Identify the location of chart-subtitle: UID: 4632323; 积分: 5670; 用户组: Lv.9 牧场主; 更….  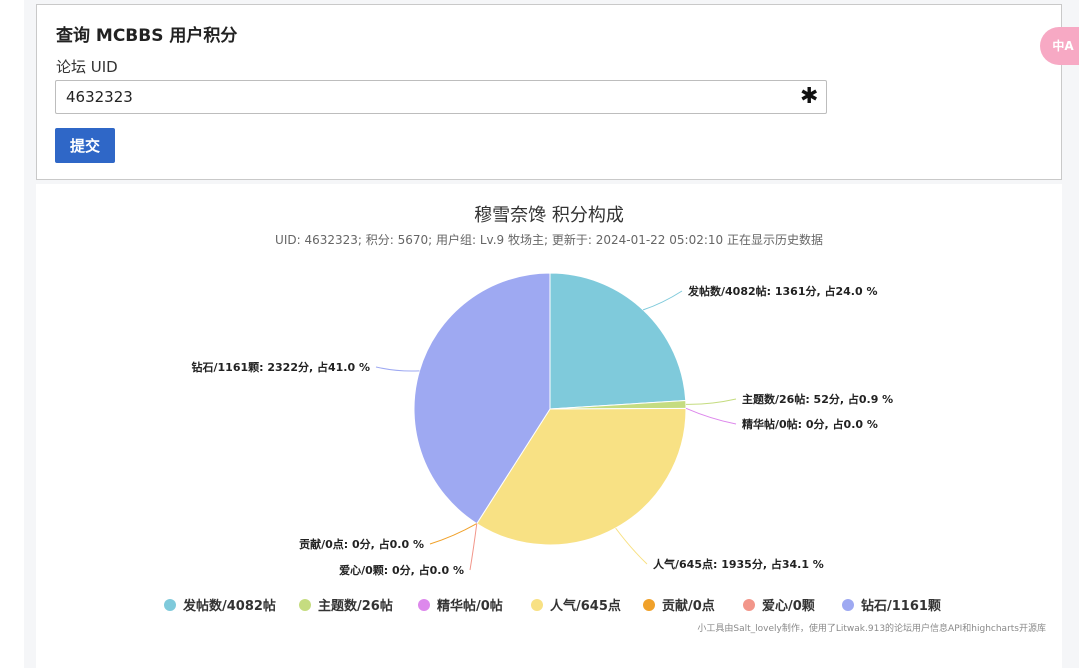
(549, 239).